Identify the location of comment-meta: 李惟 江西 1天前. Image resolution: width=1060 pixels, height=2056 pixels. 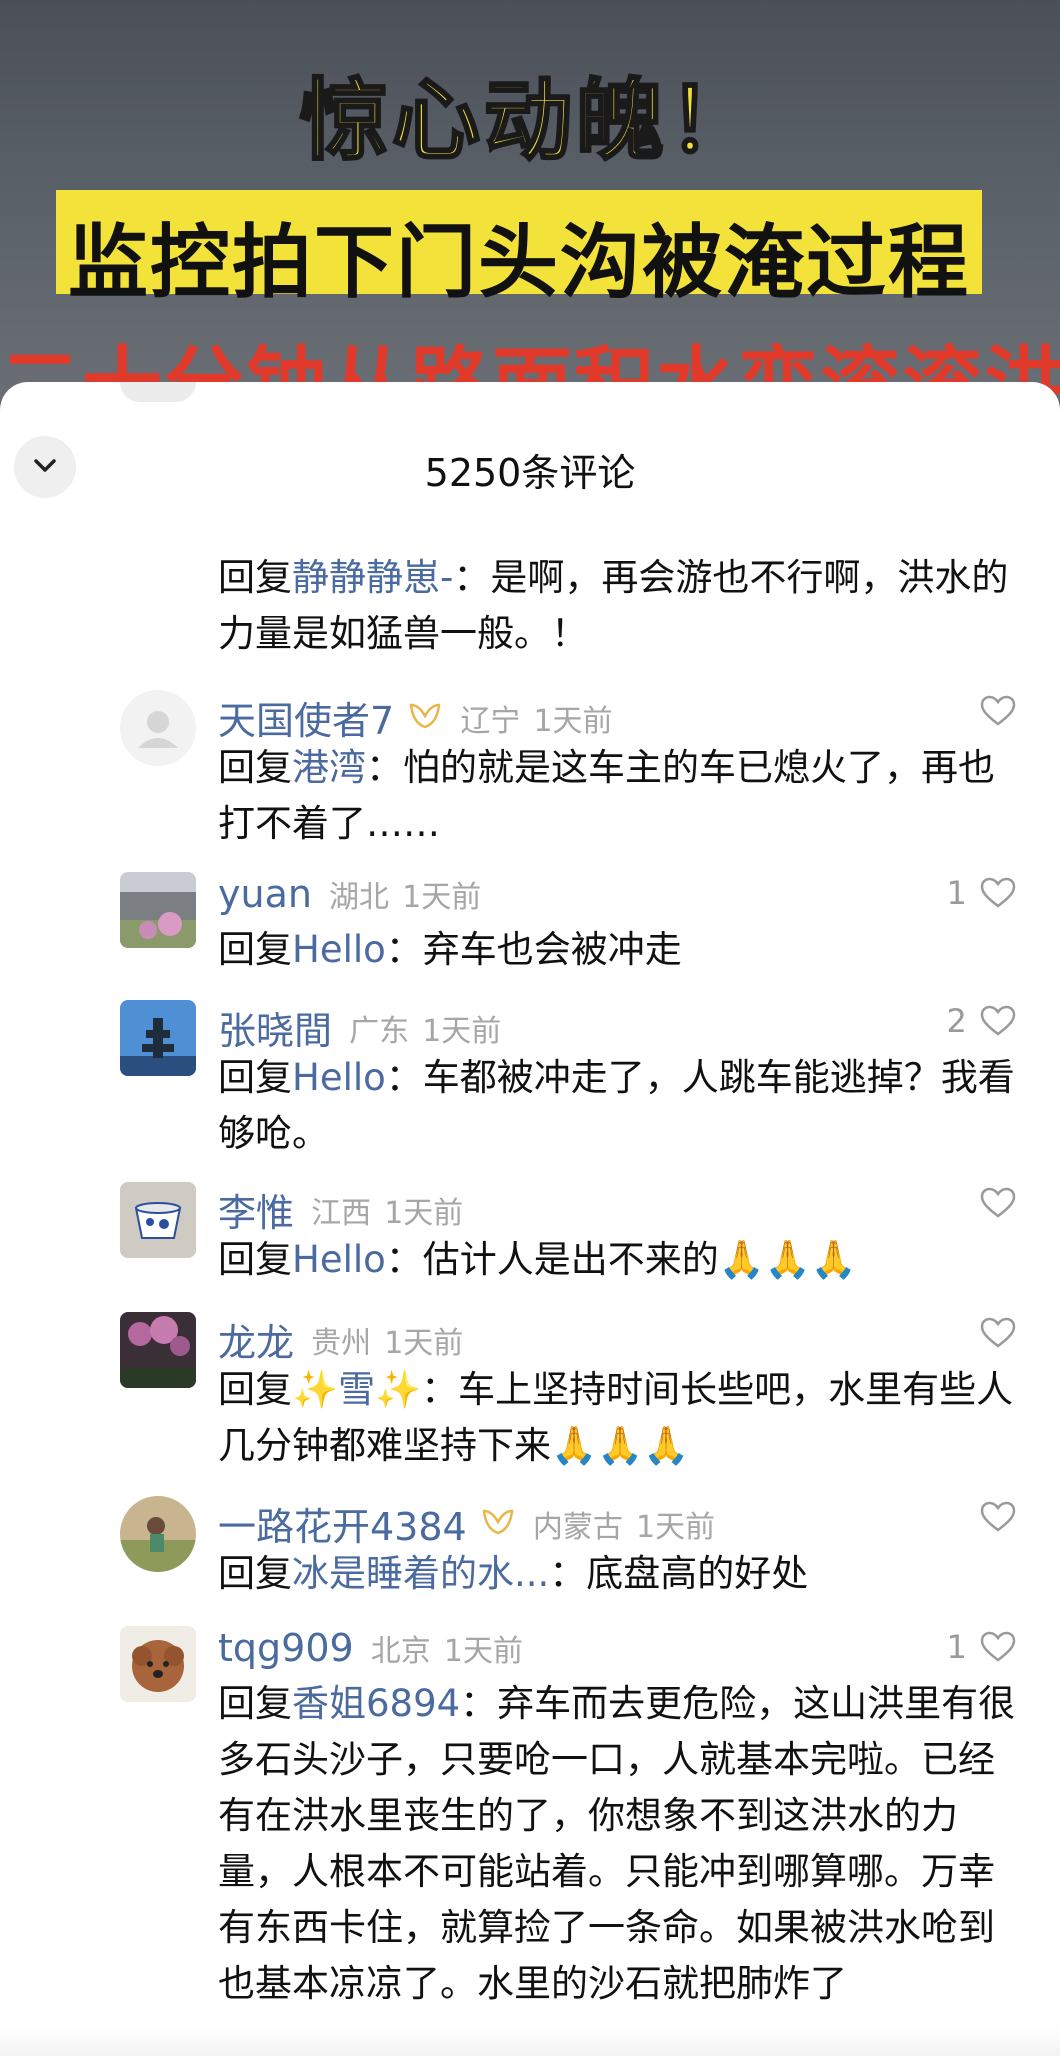
(341, 1208).